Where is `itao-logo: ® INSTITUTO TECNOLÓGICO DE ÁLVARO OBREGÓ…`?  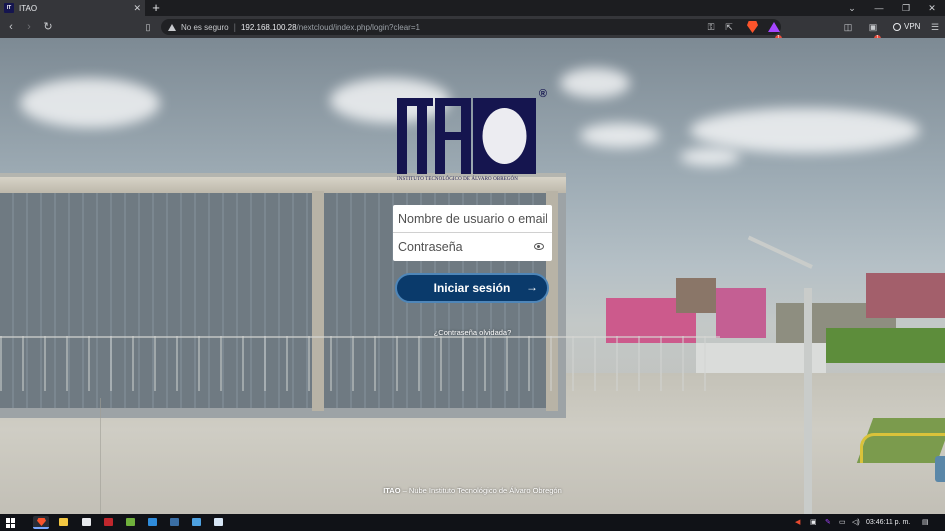
itao-logo: ® INSTITUTO TECNOLÓGICO DE ÁLVARO OBREGÓ… is located at coordinates (472, 138).